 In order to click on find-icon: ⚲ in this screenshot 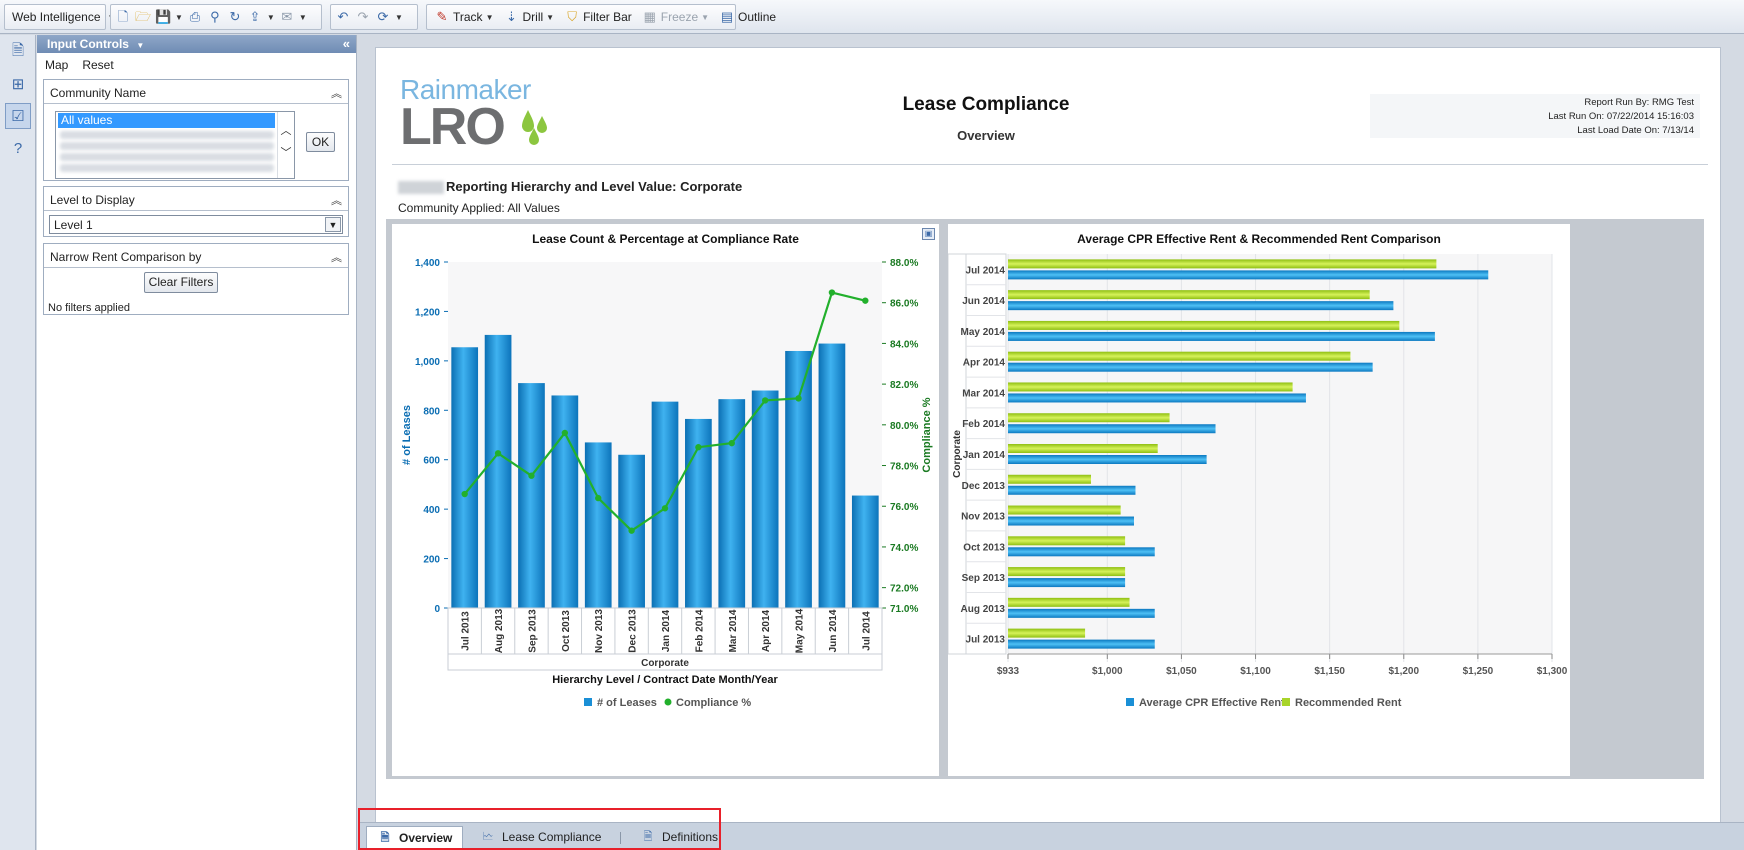, I will do `click(215, 17)`.